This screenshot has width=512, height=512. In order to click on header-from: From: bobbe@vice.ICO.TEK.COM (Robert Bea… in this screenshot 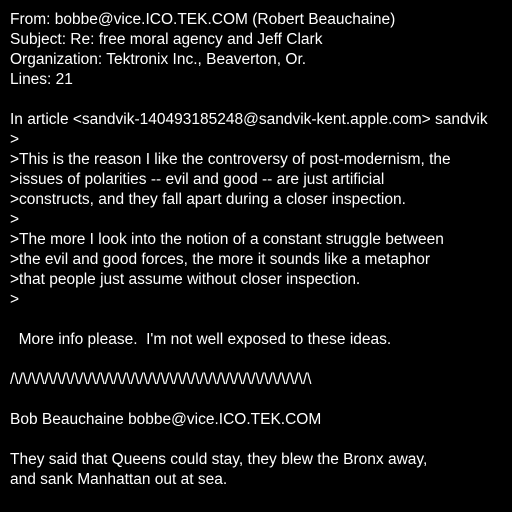, I will do `click(203, 19)`.